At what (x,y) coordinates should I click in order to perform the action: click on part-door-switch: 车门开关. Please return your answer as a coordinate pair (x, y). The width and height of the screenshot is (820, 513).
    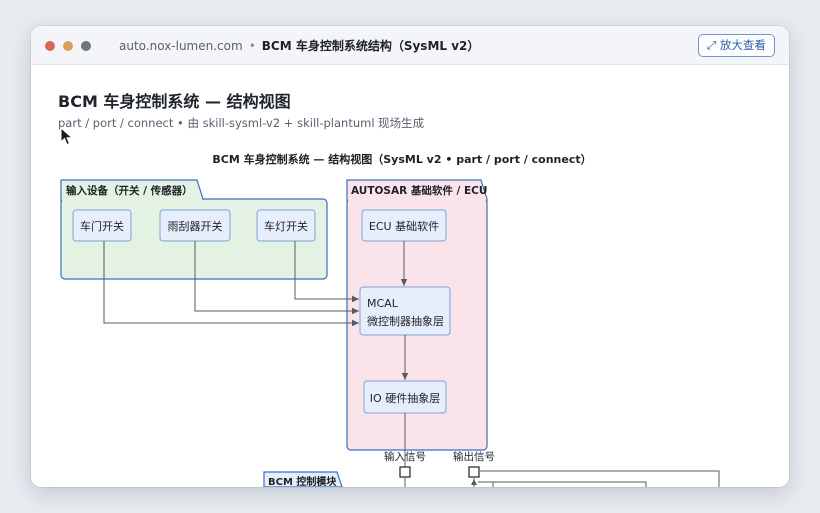
    Looking at the image, I should click on (102, 225).